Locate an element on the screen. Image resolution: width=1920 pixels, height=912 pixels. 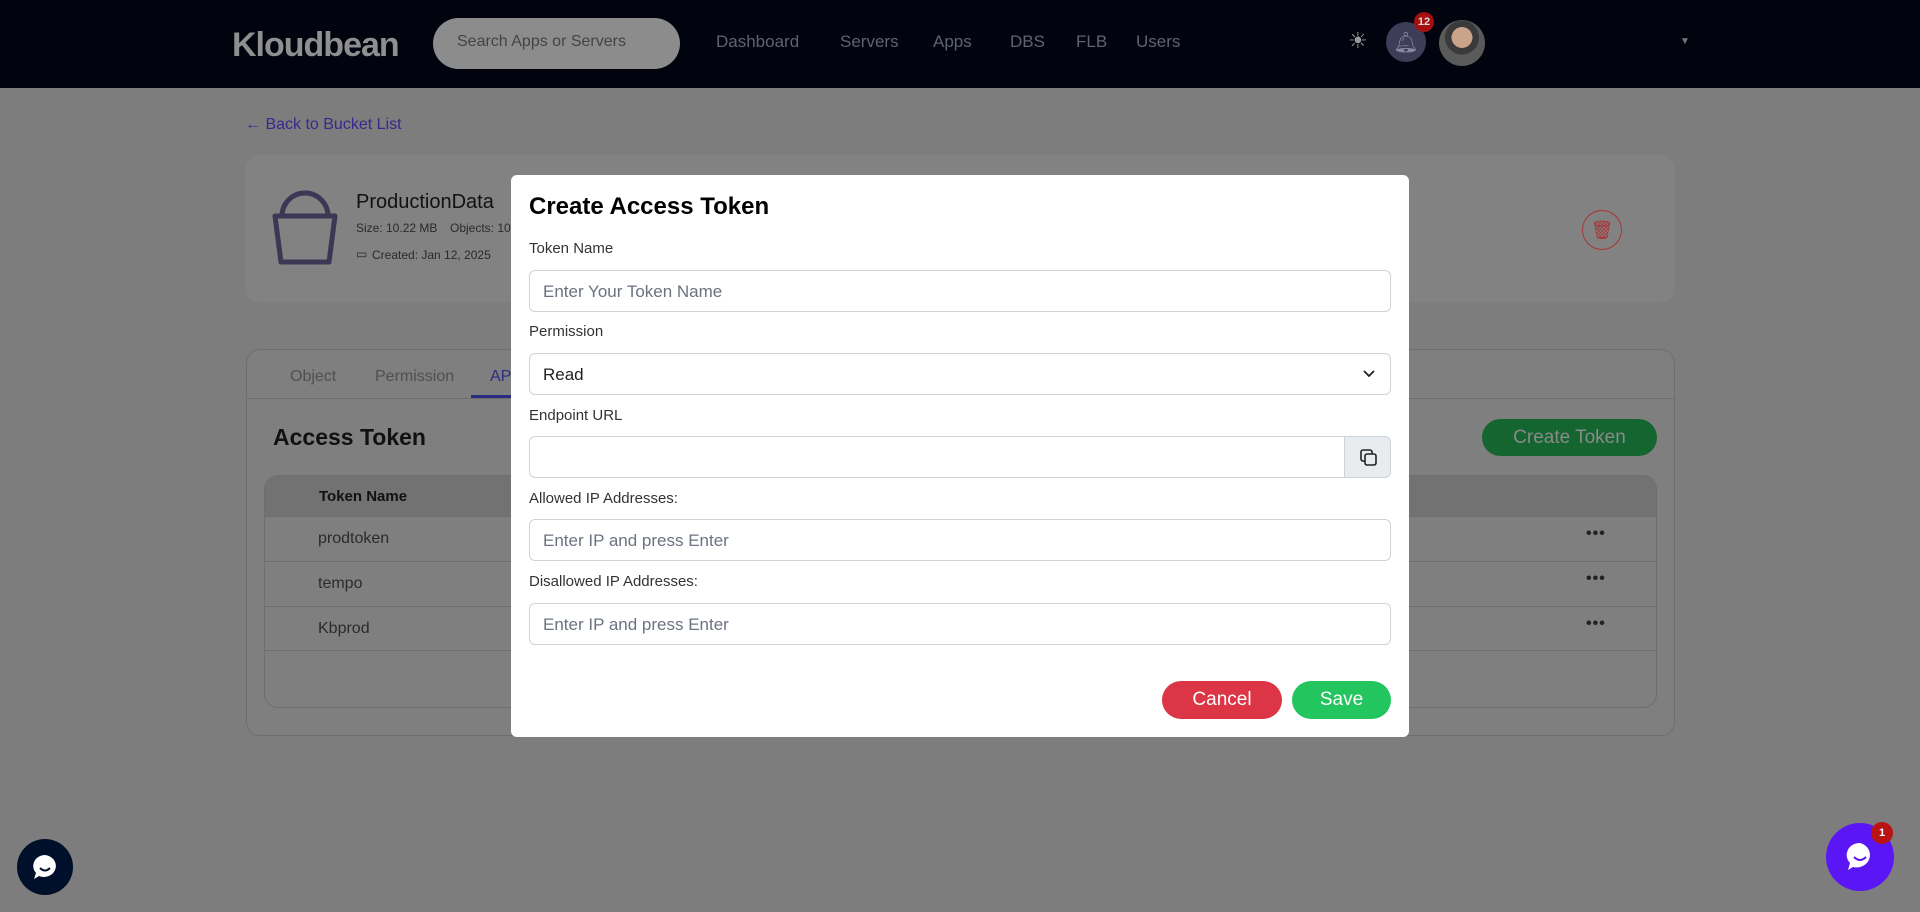
bucket-size: Size: 10.22 MB is located at coordinates (397, 228).